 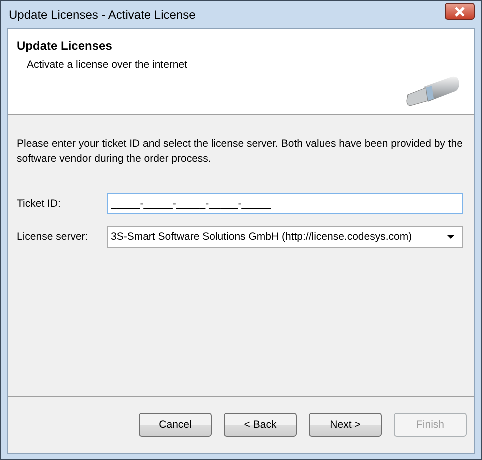 I want to click on field-label: License server:, so click(x=53, y=237).